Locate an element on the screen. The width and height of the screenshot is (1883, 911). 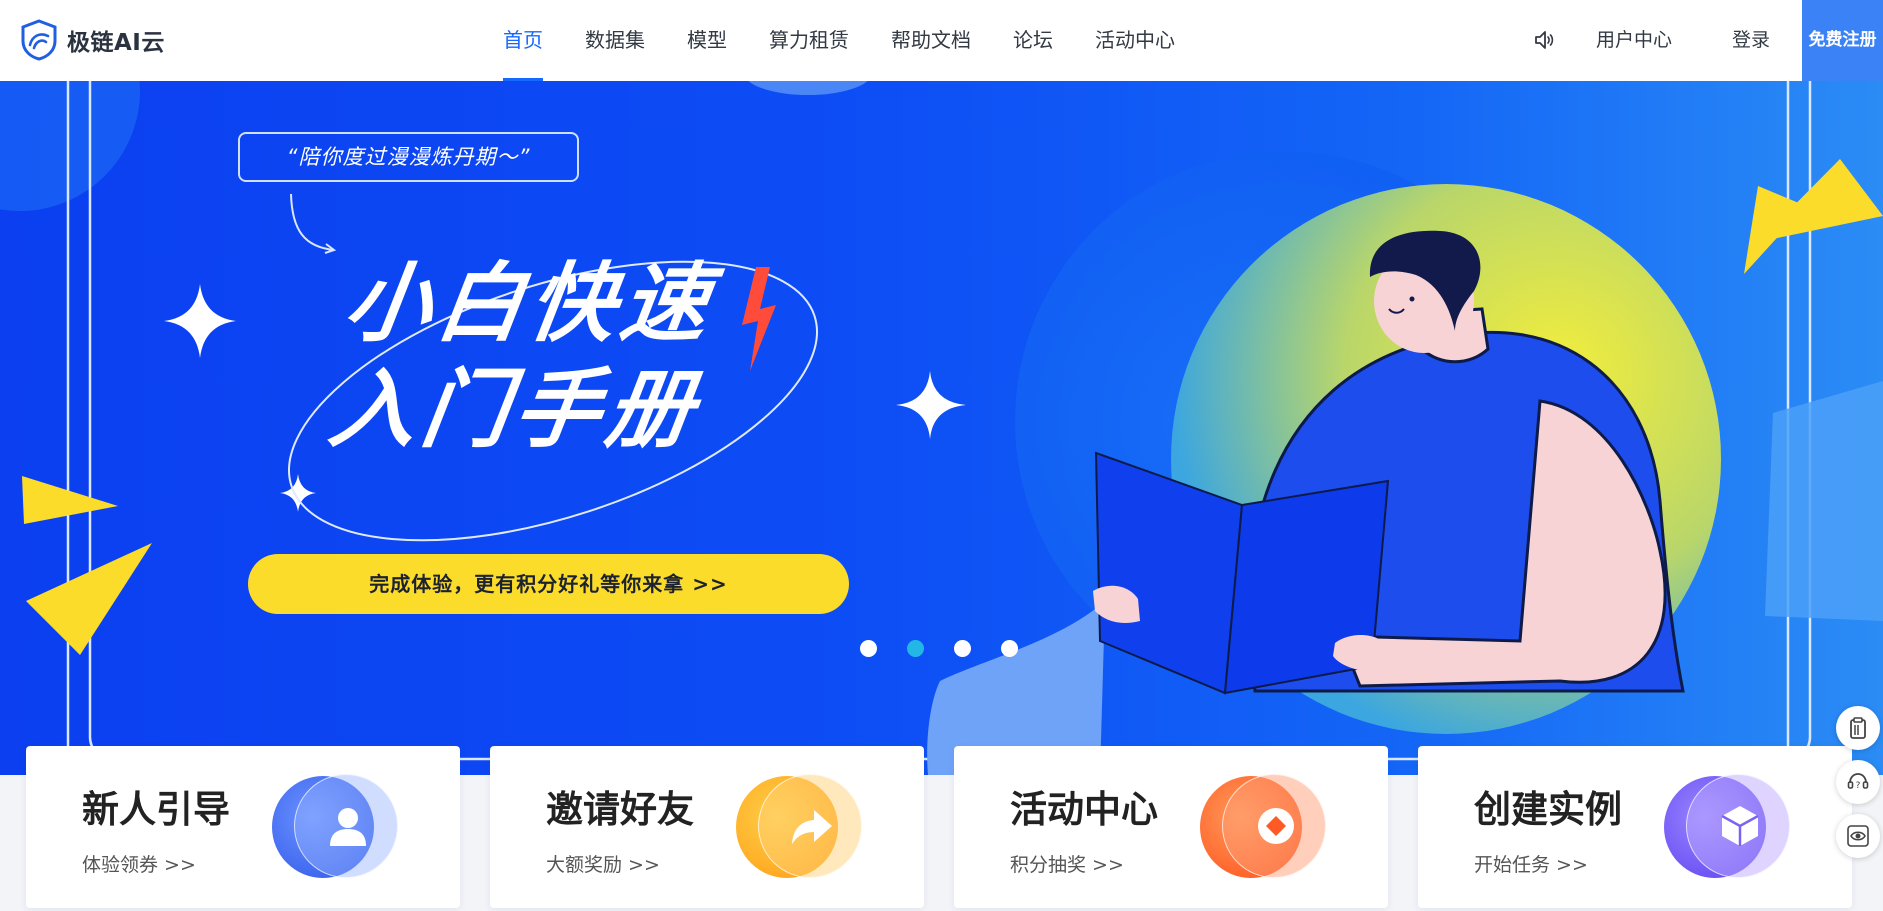
headline-line-2: 入门手册 is located at coordinates (514, 410).